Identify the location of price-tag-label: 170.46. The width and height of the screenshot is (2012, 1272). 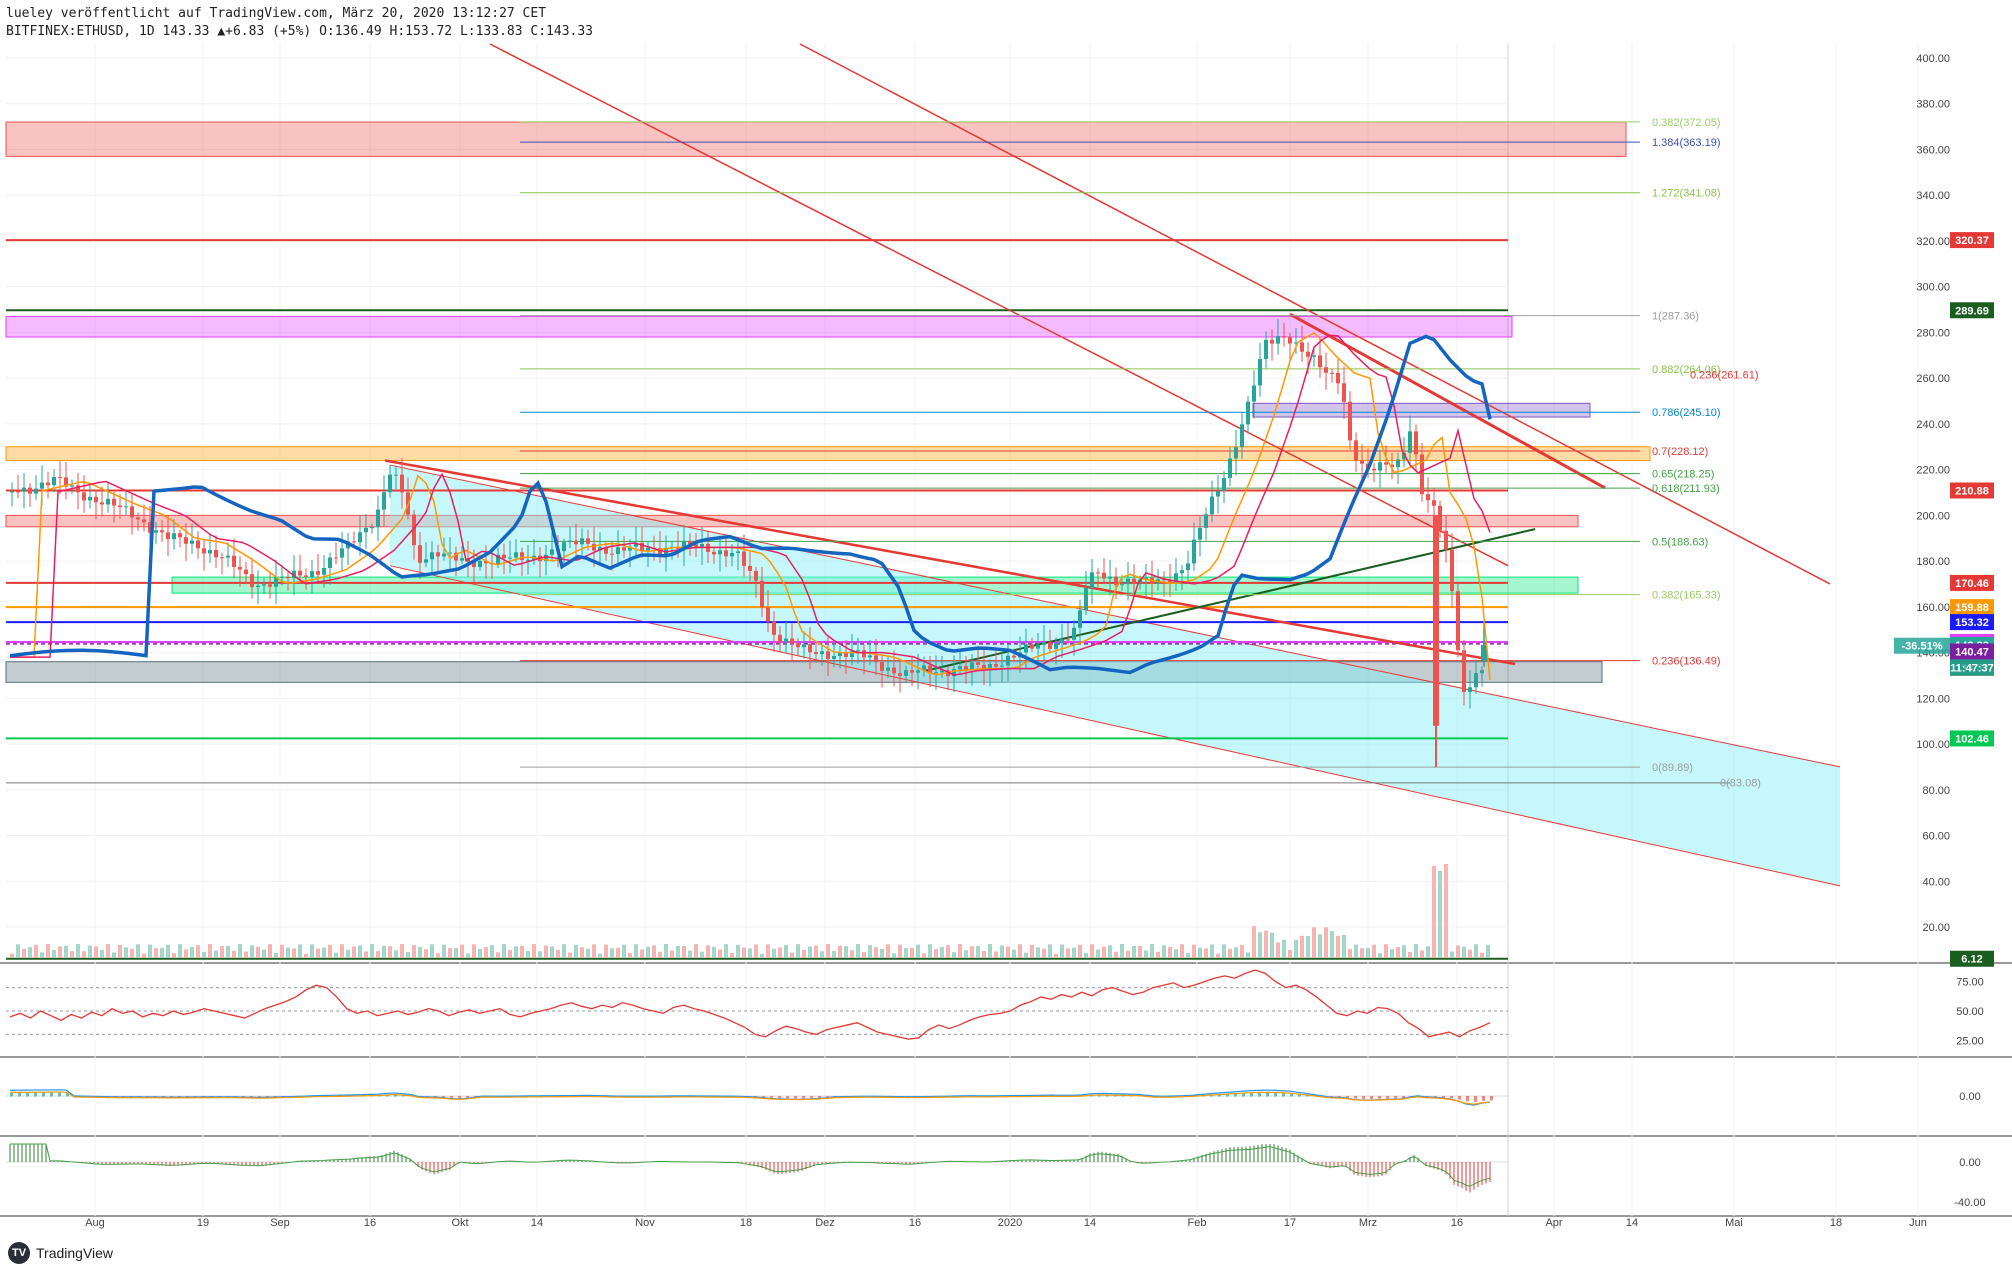
(1972, 584).